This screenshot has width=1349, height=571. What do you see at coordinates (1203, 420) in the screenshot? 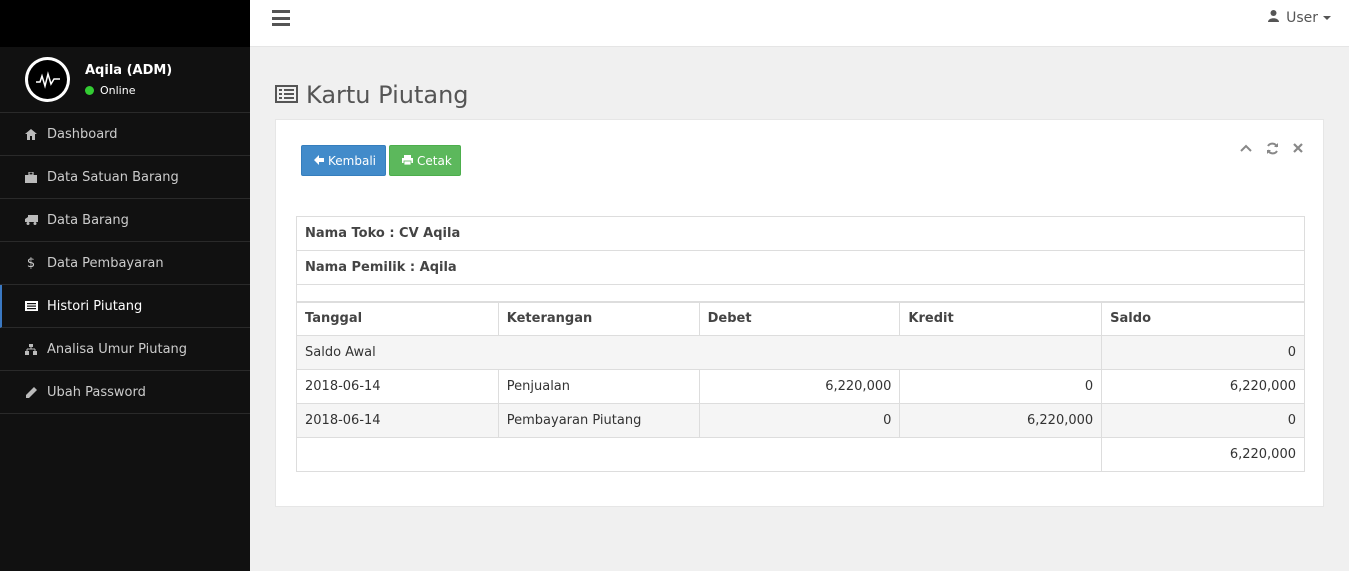
I see `cell-balance: 0` at bounding box center [1203, 420].